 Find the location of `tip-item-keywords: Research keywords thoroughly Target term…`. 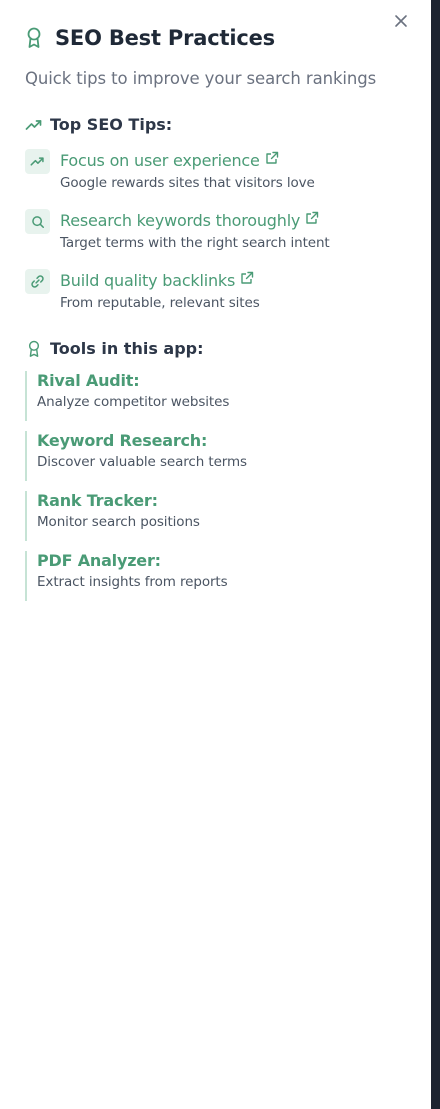

tip-item-keywords: Research keywords thoroughly Target term… is located at coordinates (177, 230).